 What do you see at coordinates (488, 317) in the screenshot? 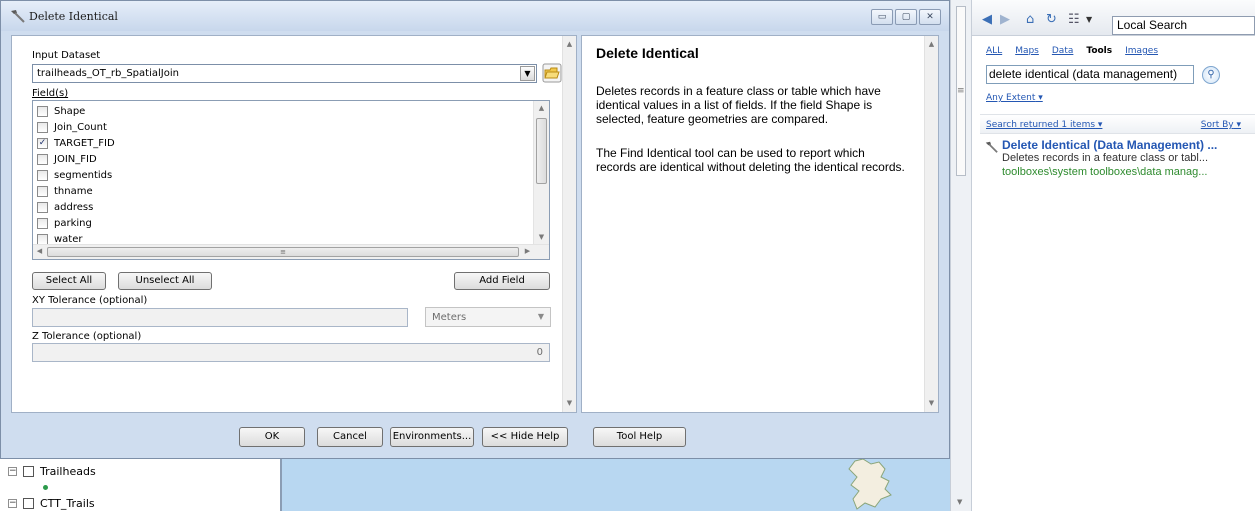
I see `xy-units-dropdown: Meters ▼` at bounding box center [488, 317].